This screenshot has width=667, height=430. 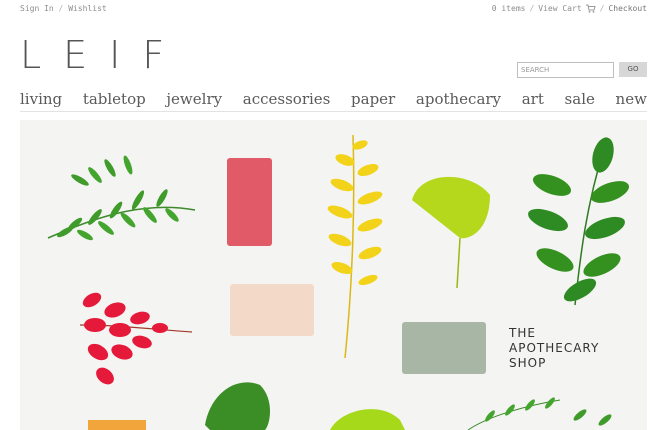 What do you see at coordinates (559, 8) in the screenshot?
I see `view-cart-link: View Cart` at bounding box center [559, 8].